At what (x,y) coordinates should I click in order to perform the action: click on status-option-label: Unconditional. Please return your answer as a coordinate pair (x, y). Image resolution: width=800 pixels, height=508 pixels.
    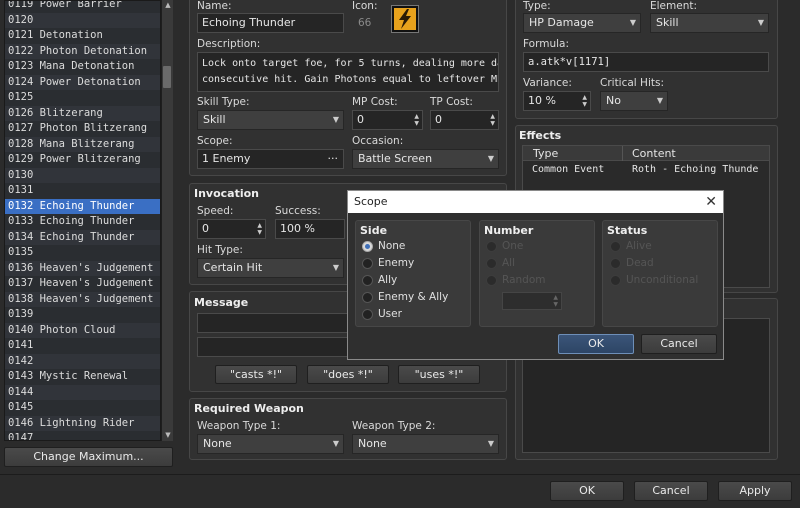
    Looking at the image, I should click on (662, 280).